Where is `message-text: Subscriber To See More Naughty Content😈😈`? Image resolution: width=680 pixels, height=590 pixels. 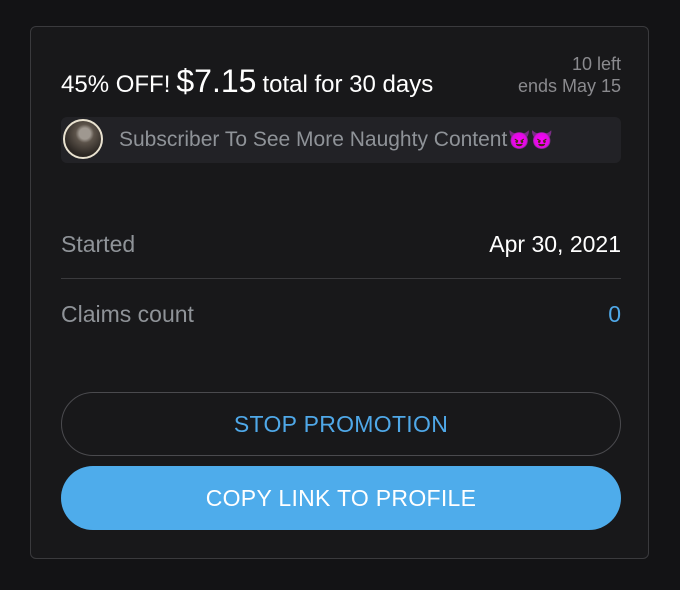 message-text: Subscriber To See More Naughty Content😈😈 is located at coordinates (336, 140).